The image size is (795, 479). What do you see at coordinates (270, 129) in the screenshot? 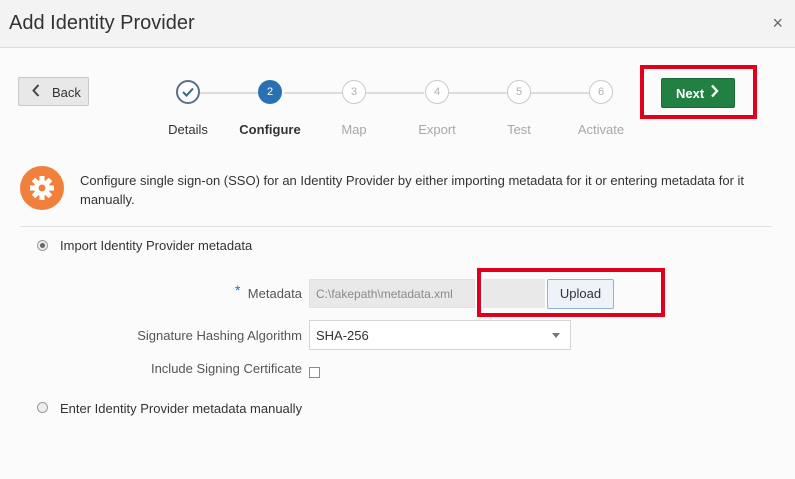
I see `step-configure-label: Configure` at bounding box center [270, 129].